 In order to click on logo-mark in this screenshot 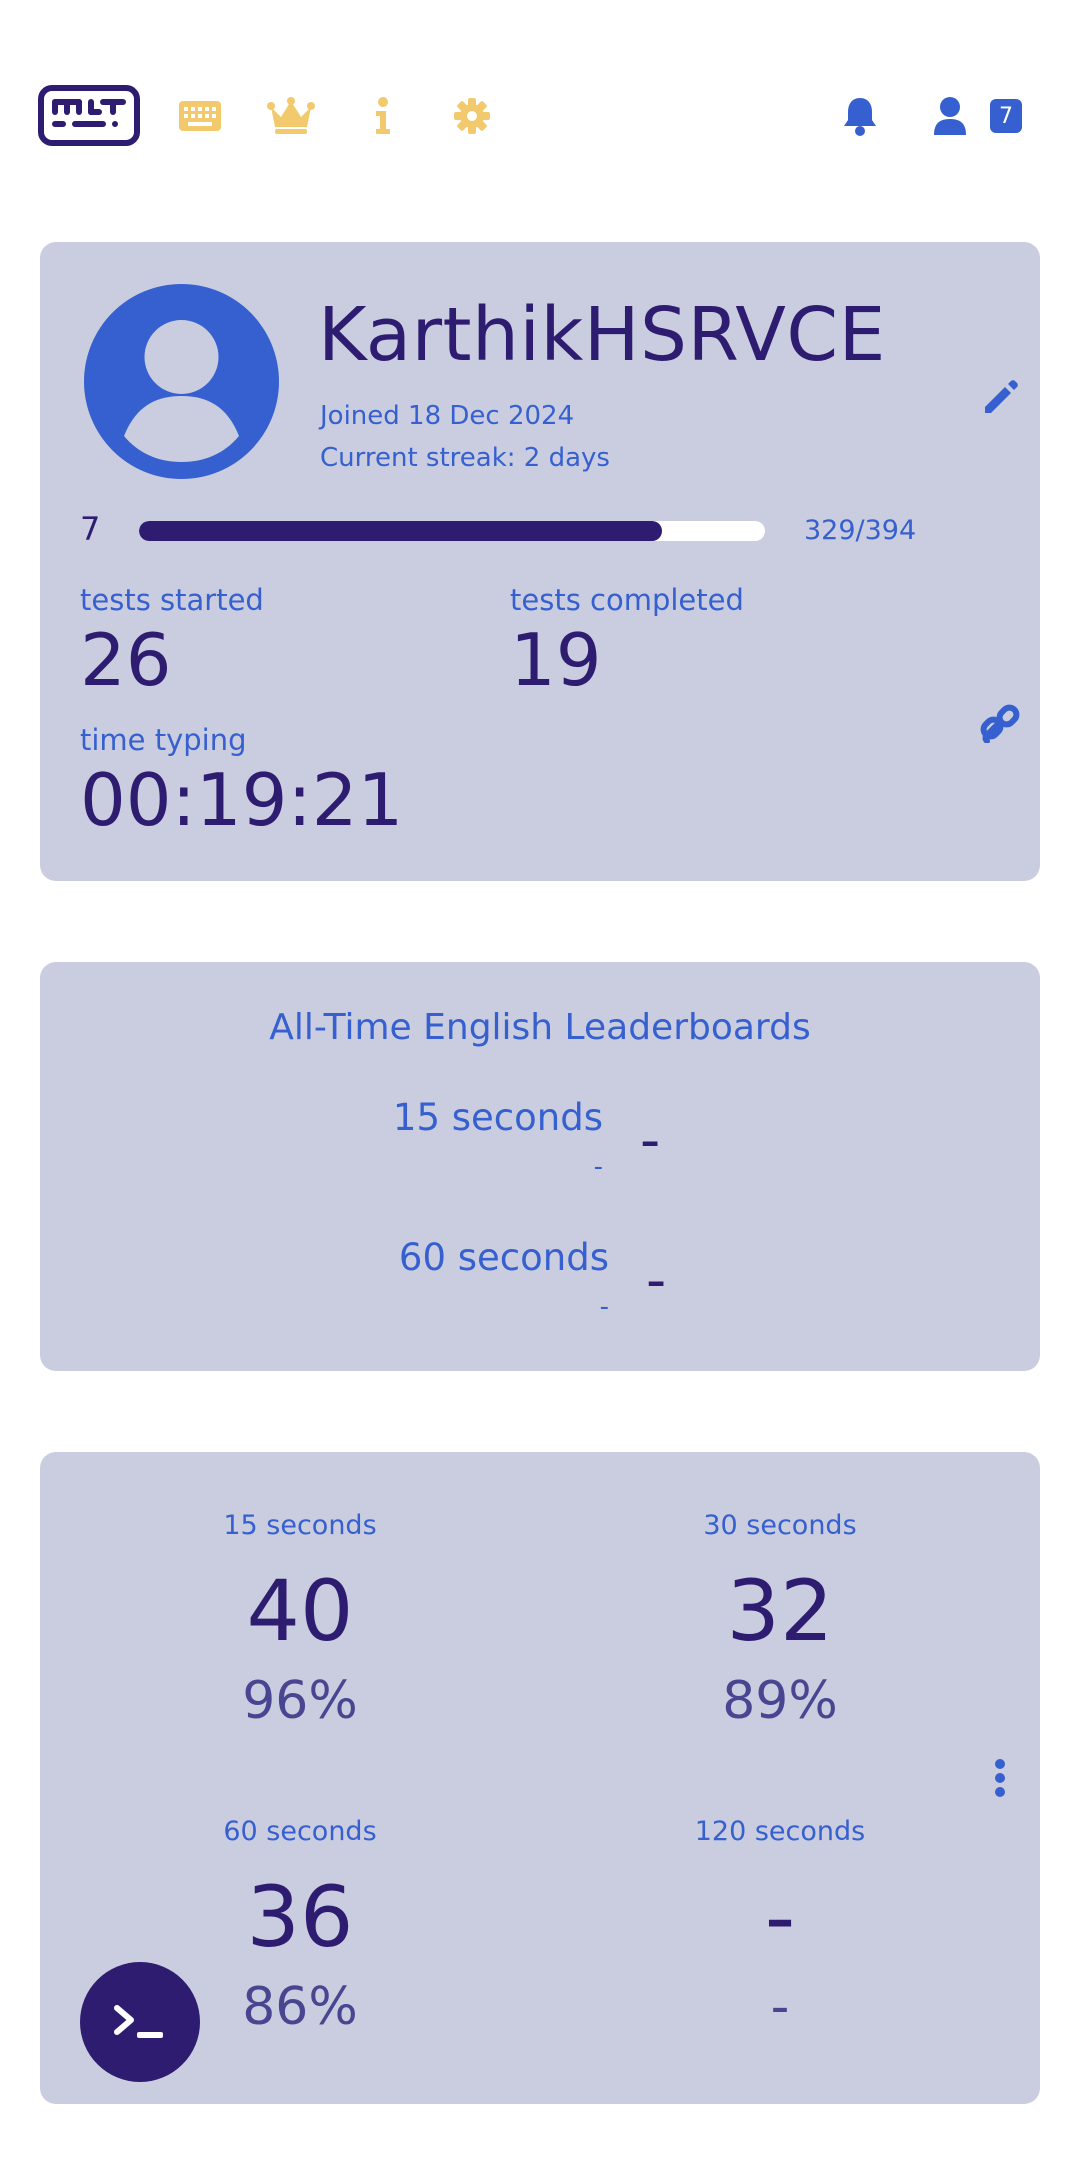, I will do `click(89, 113)`.